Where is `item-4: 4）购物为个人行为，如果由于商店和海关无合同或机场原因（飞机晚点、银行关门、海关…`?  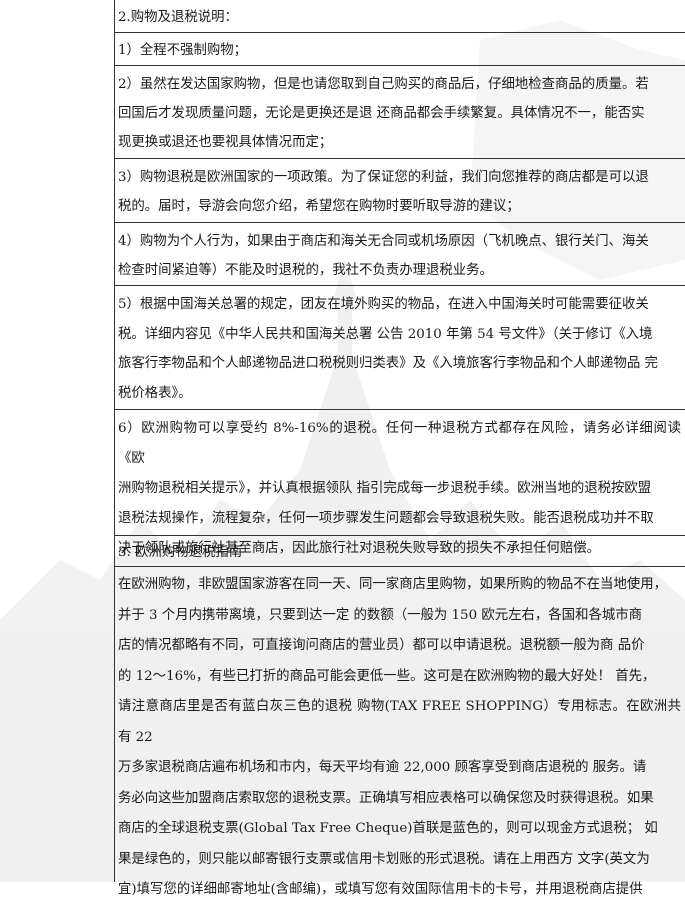
item-4: 4）购物为个人行为，如果由于商店和海关无合同或机场原因（飞机晚点、银行关门、海关… is located at coordinates (399, 254).